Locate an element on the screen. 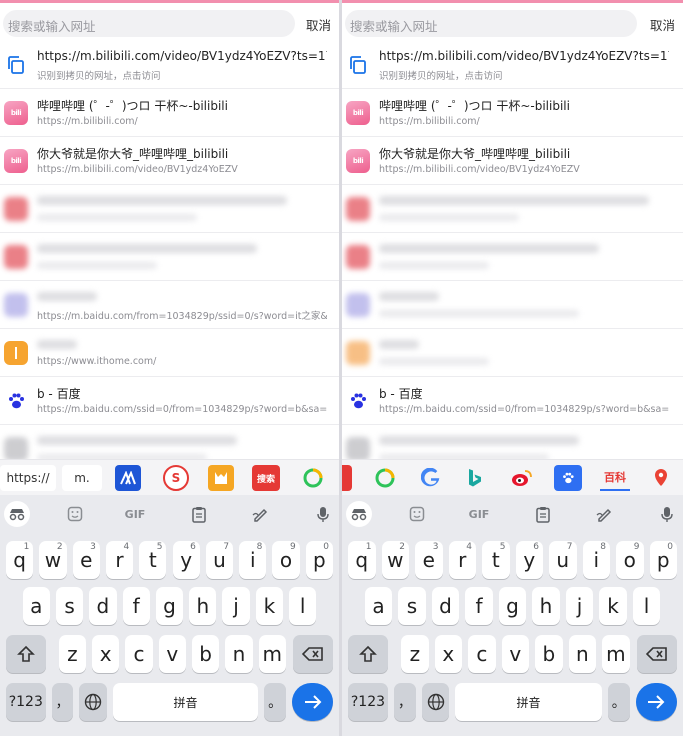 The width and height of the screenshot is (683, 736). key-k: k is located at coordinates (269, 606).